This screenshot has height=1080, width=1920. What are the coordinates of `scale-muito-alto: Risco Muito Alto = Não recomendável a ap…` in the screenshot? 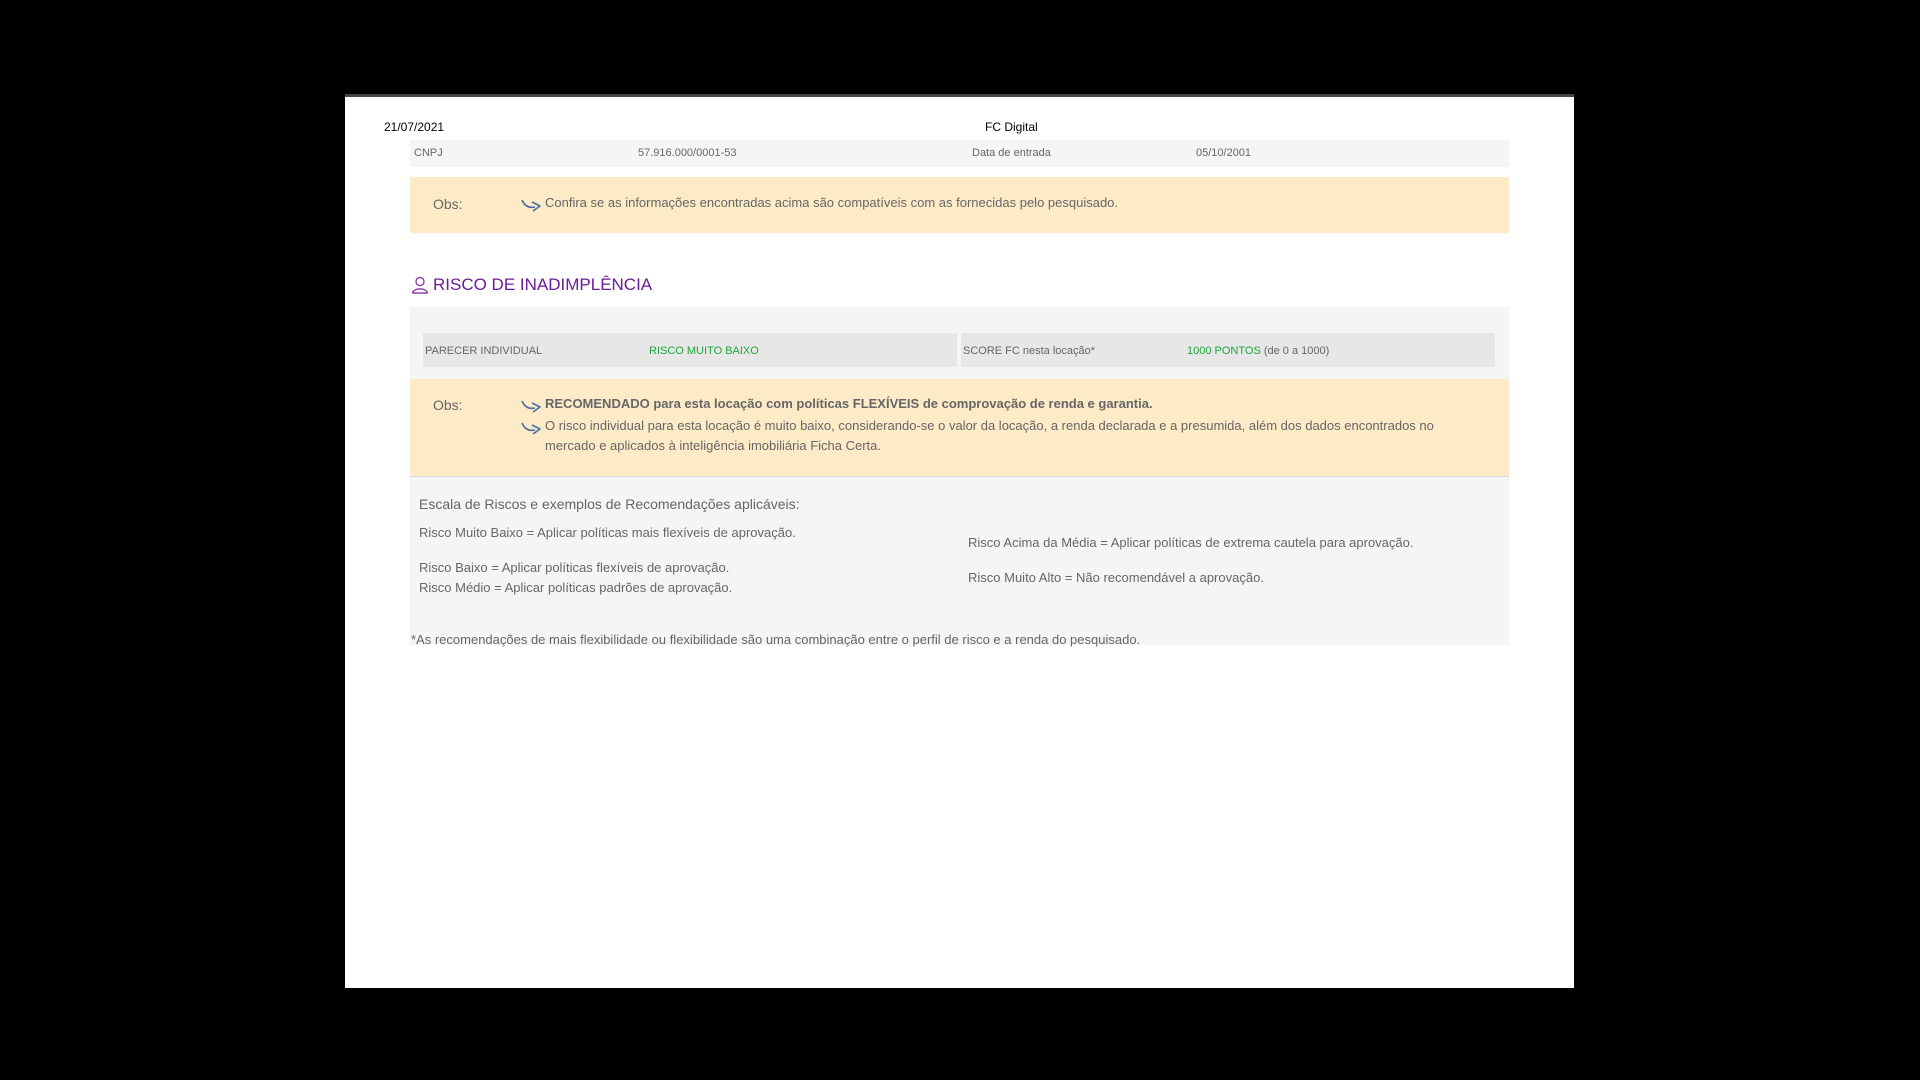 It's located at (1116, 577).